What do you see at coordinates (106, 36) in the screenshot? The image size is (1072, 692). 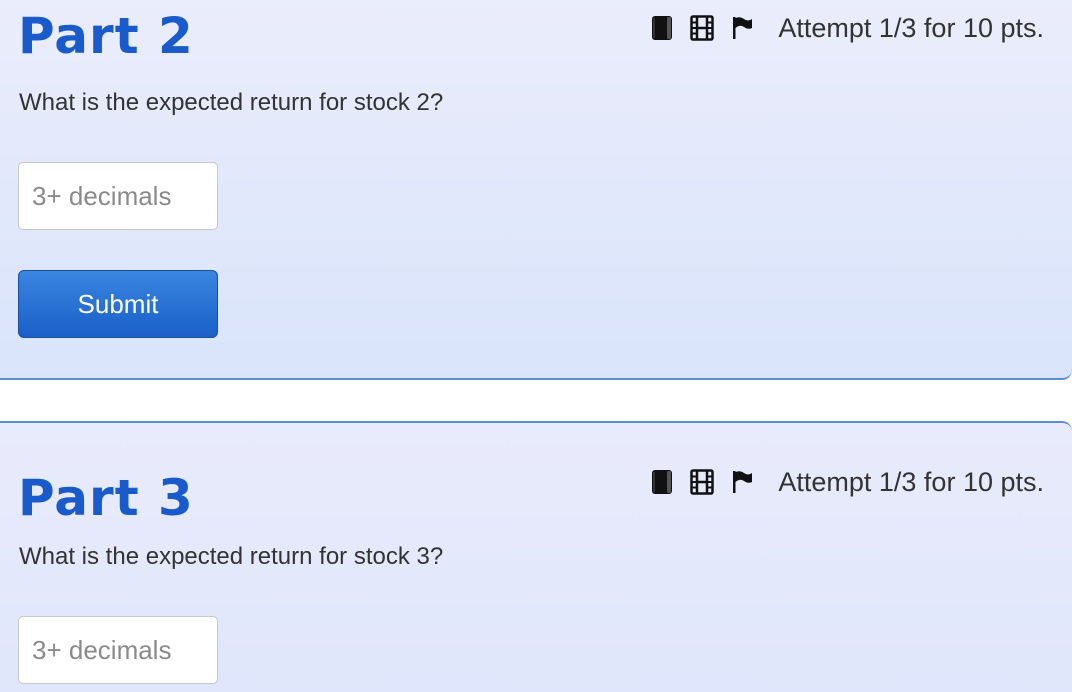 I see `part-title: Part 2` at bounding box center [106, 36].